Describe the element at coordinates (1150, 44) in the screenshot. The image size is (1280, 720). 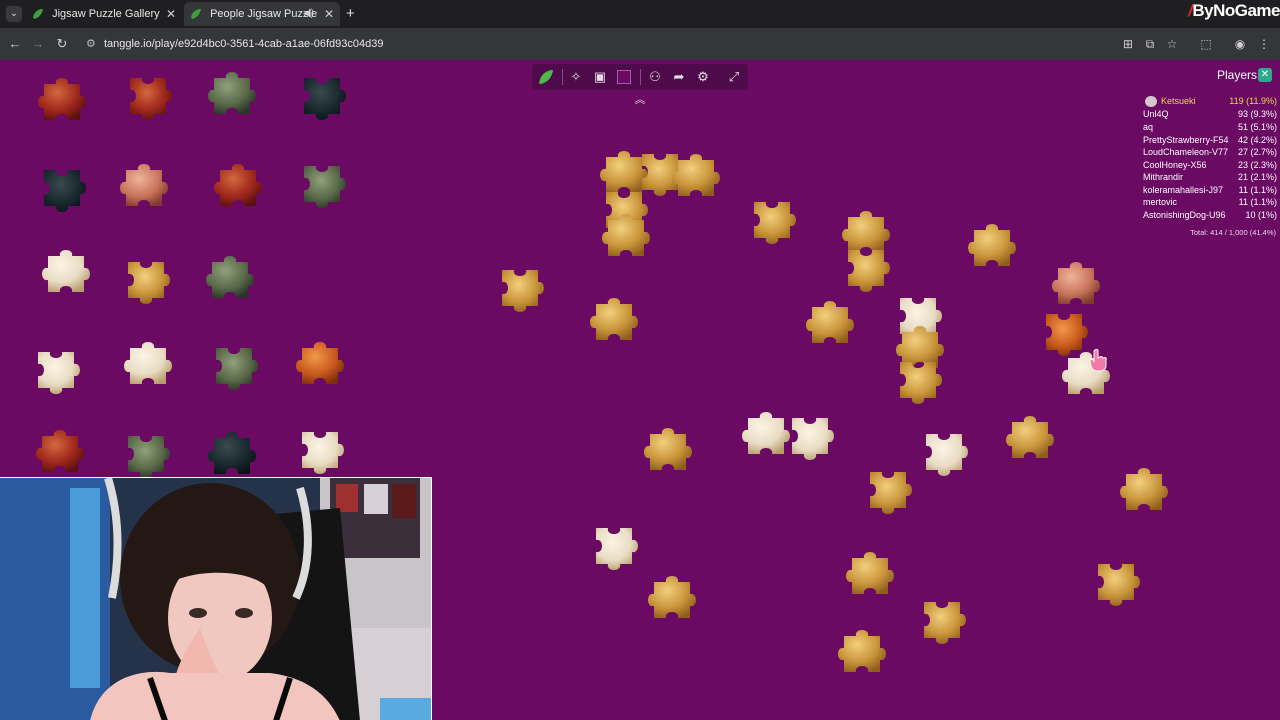
I see `install-app-icon: ⧉` at that location.